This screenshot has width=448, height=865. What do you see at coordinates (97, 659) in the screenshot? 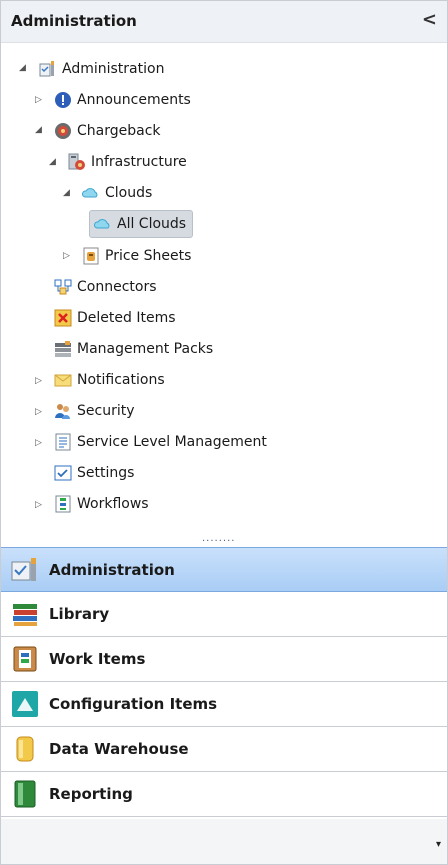
I see `nav-label: Work Items` at bounding box center [97, 659].